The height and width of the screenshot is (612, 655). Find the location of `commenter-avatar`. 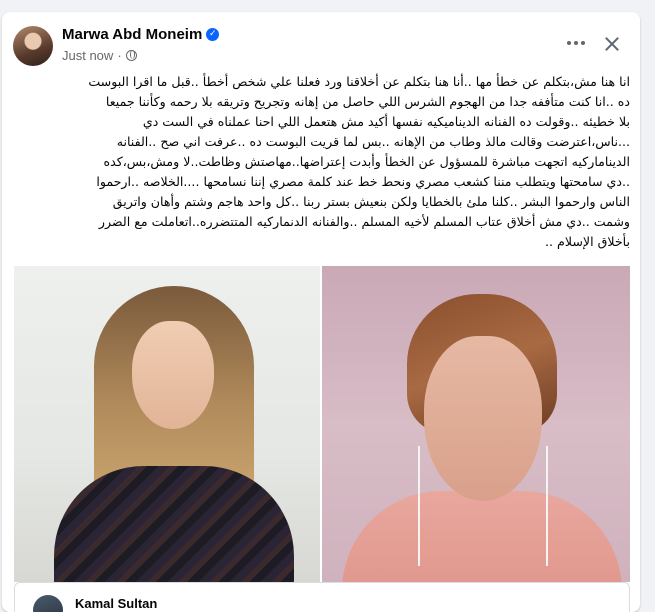

commenter-avatar is located at coordinates (48, 603).